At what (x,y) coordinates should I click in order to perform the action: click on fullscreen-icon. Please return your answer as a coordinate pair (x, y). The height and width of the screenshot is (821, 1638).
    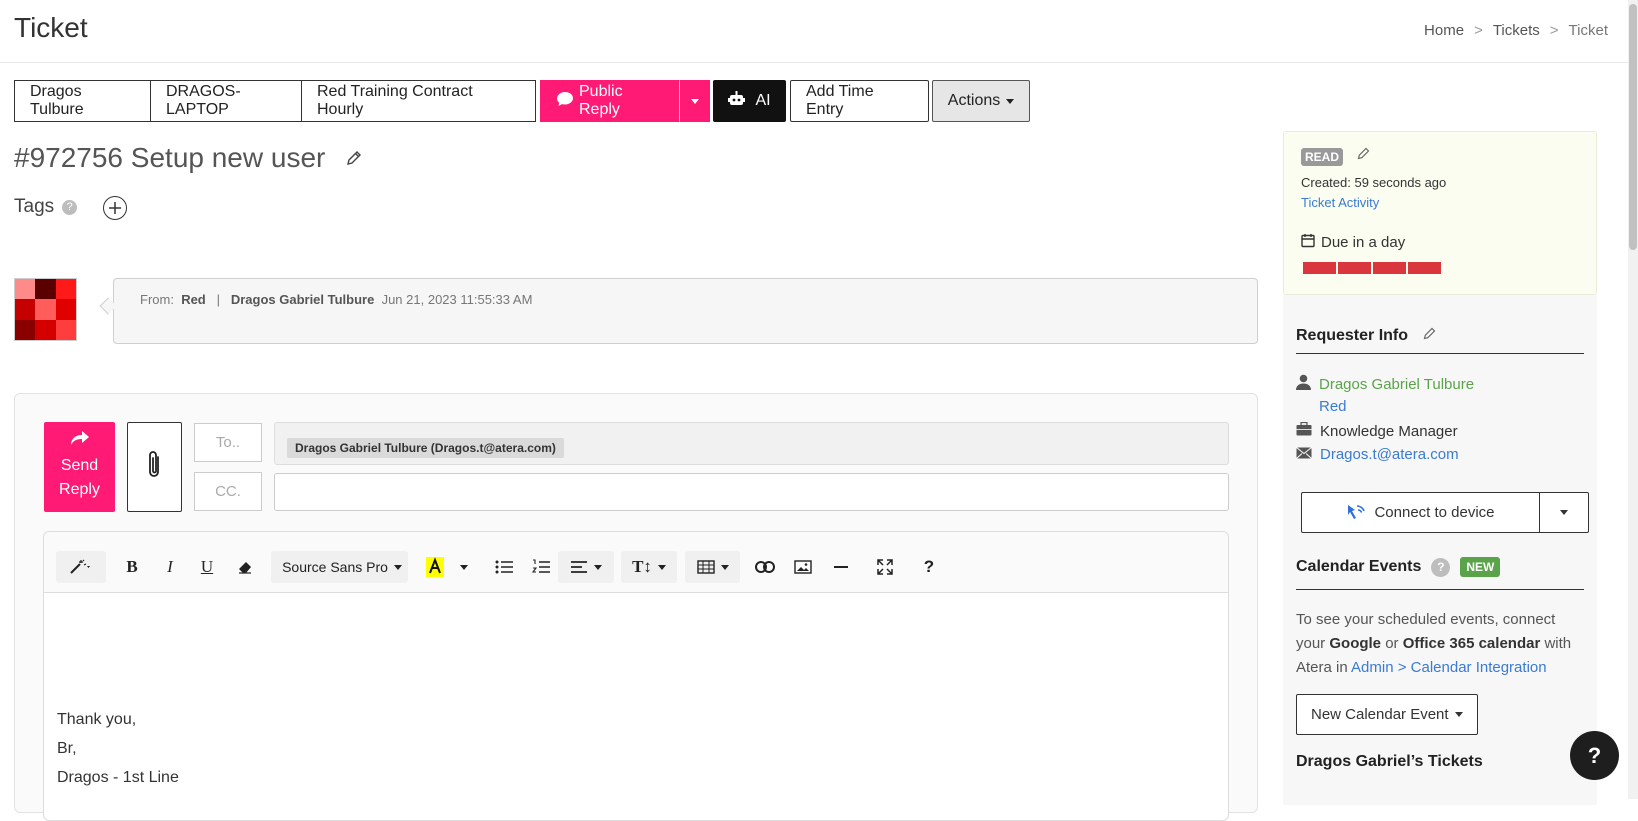
    Looking at the image, I should click on (885, 567).